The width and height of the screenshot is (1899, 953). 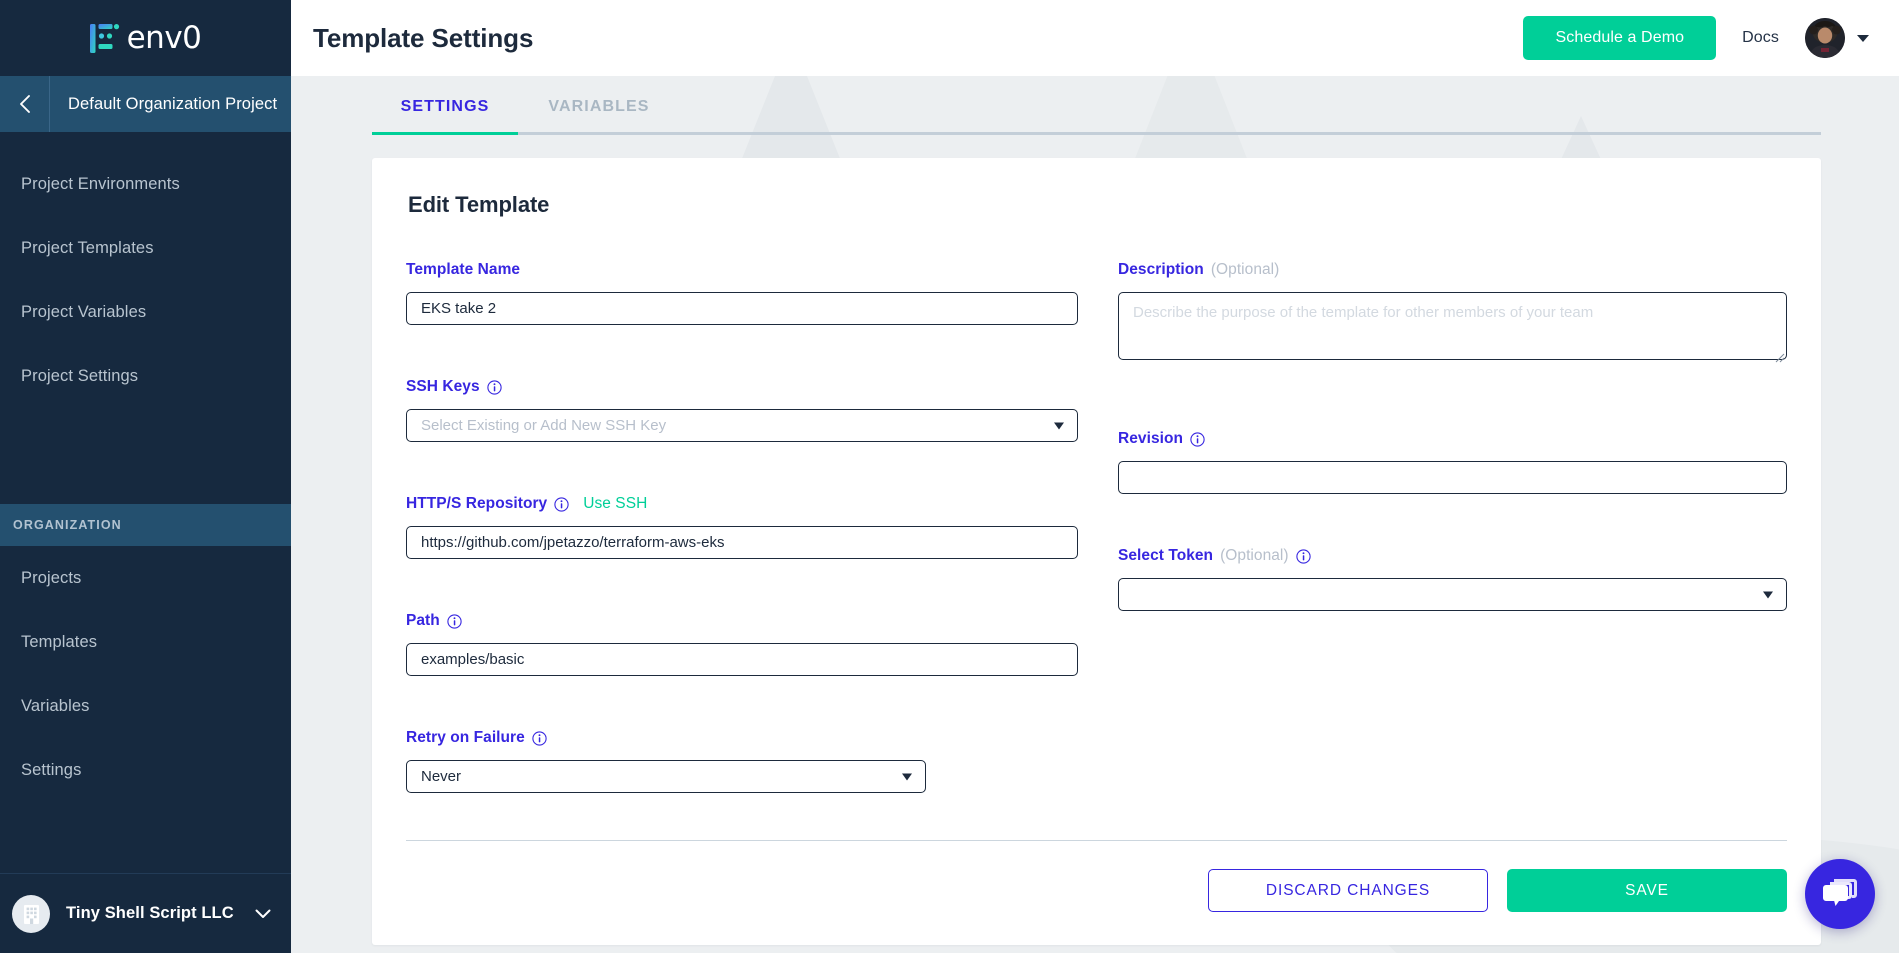 What do you see at coordinates (145, 913) in the screenshot?
I see `organization-switcher: Tiny Shell Script LLC` at bounding box center [145, 913].